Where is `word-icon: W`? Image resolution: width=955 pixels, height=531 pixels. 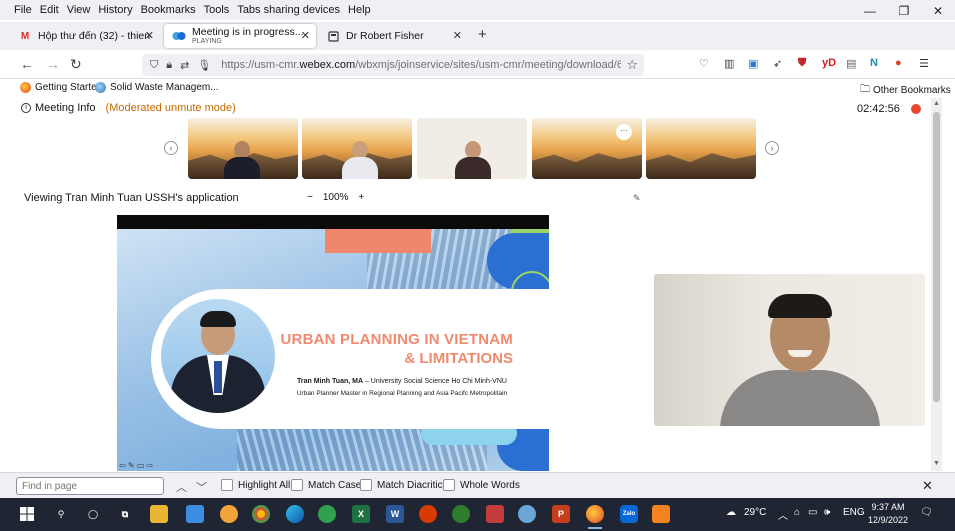
word-icon: W is located at coordinates (395, 514).